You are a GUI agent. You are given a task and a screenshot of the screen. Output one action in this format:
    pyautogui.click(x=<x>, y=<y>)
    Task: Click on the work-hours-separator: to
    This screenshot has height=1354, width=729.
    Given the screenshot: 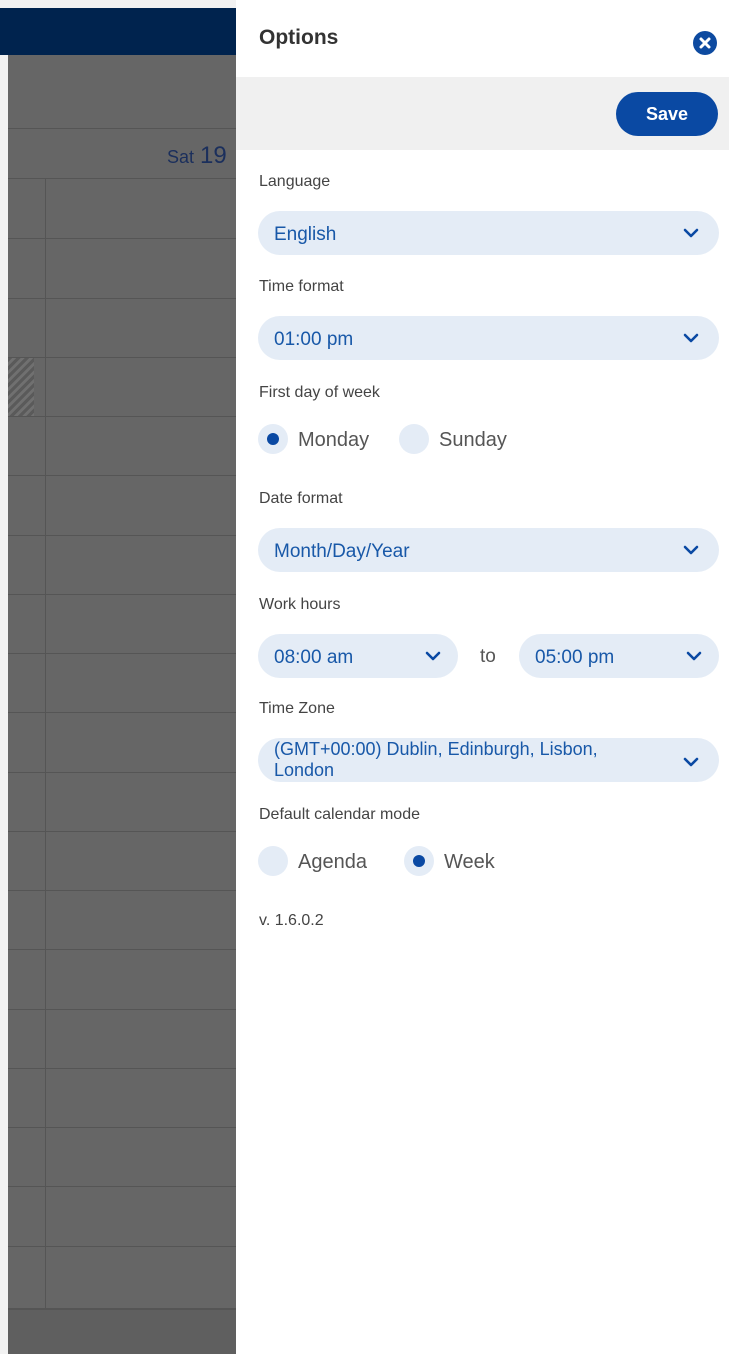 What is the action you would take?
    pyautogui.click(x=488, y=656)
    